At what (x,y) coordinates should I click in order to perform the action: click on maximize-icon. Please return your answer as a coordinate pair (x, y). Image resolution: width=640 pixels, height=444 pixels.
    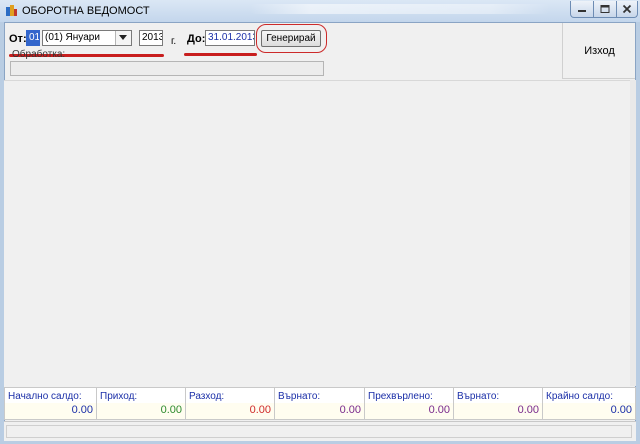
    Looking at the image, I should click on (605, 9).